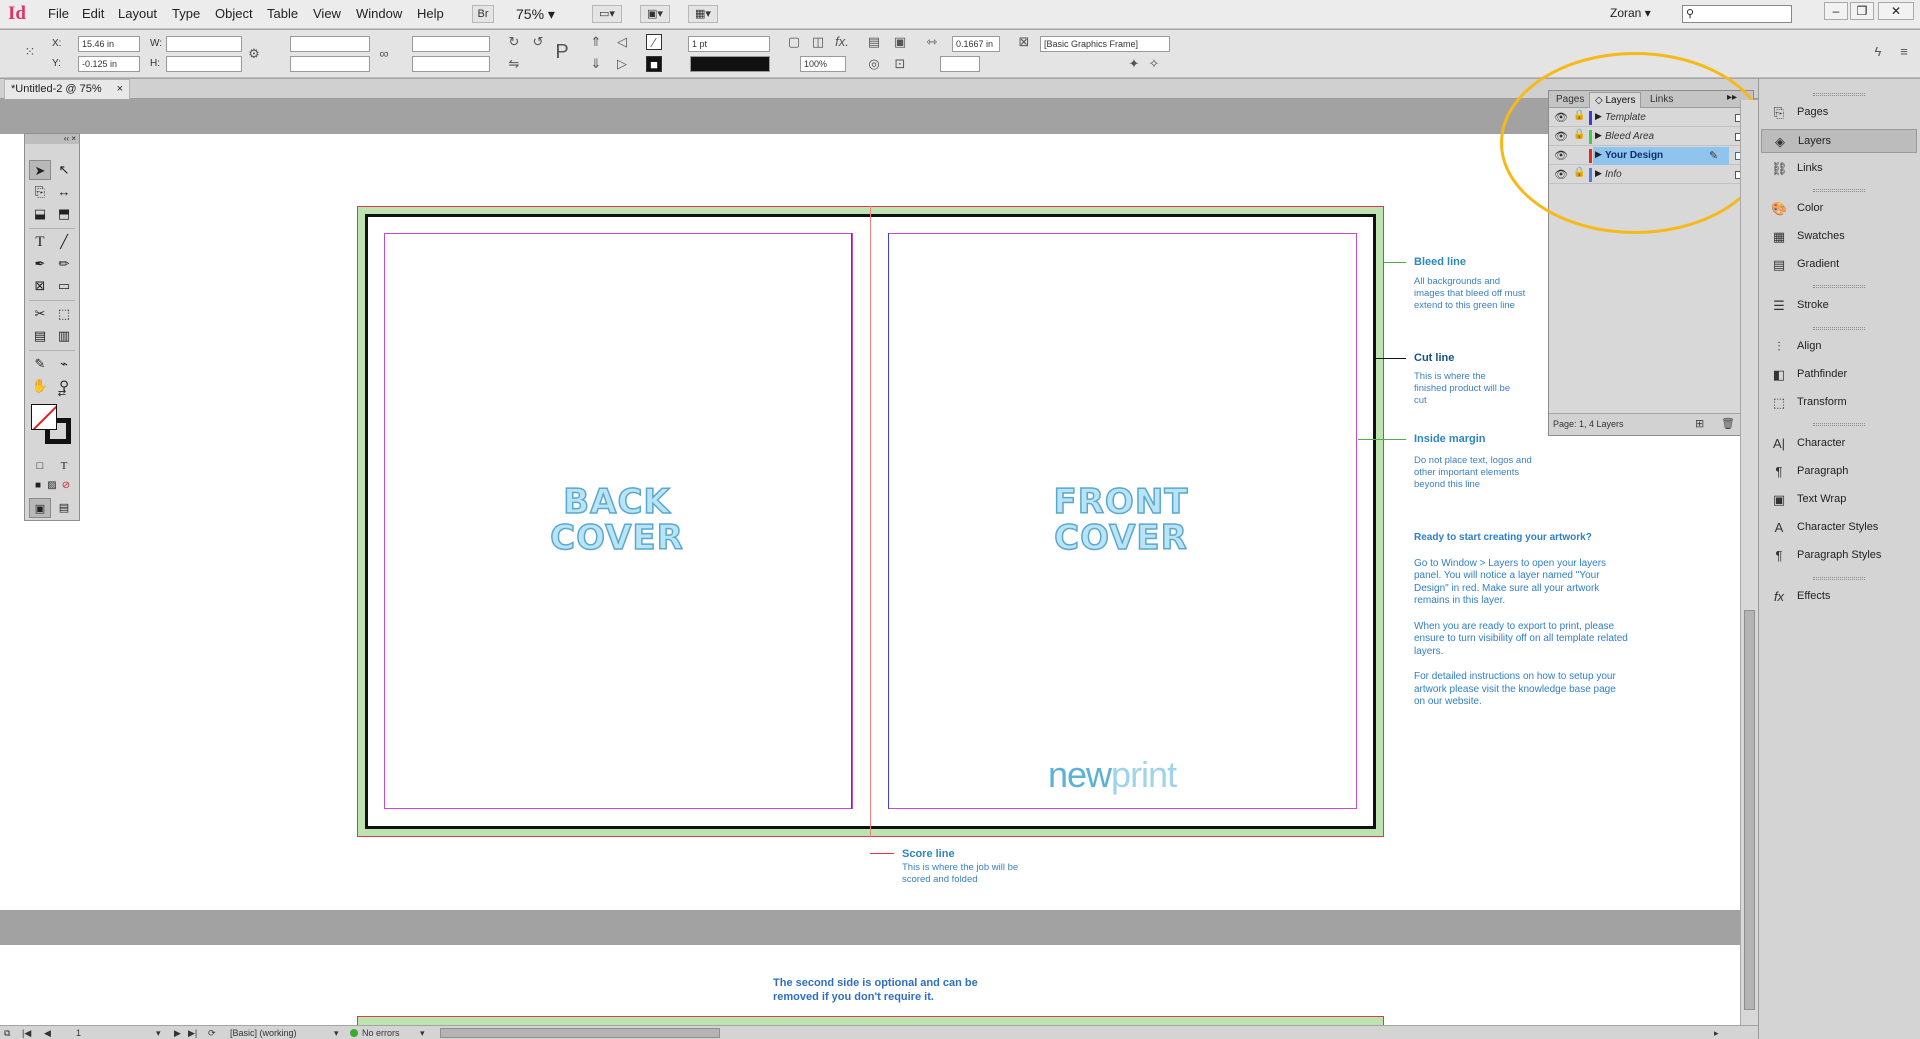 The width and height of the screenshot is (1920, 1039). I want to click on dock-align: ⫶ Align, so click(1839, 347).